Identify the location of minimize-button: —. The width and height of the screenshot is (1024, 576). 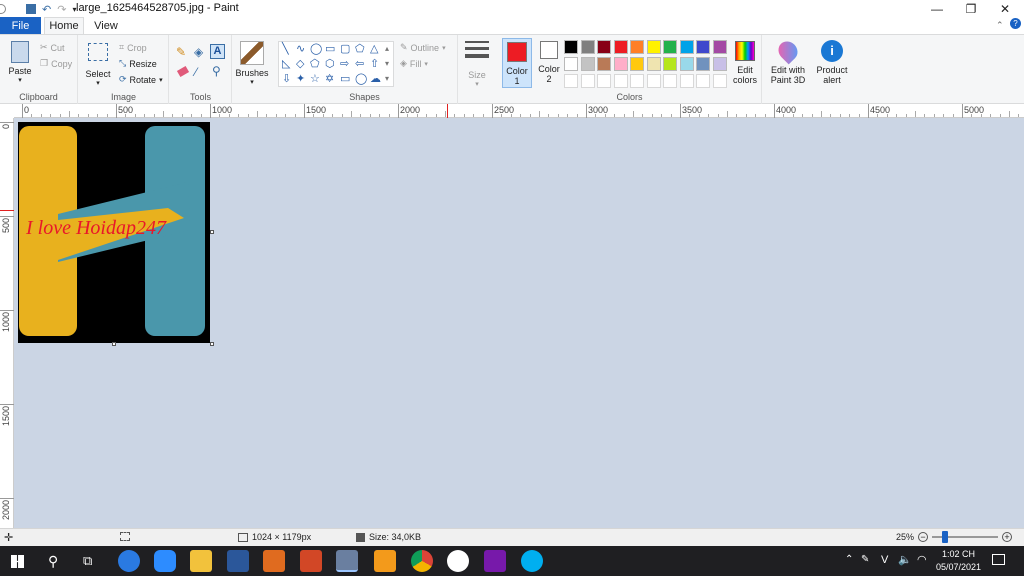
(937, 8).